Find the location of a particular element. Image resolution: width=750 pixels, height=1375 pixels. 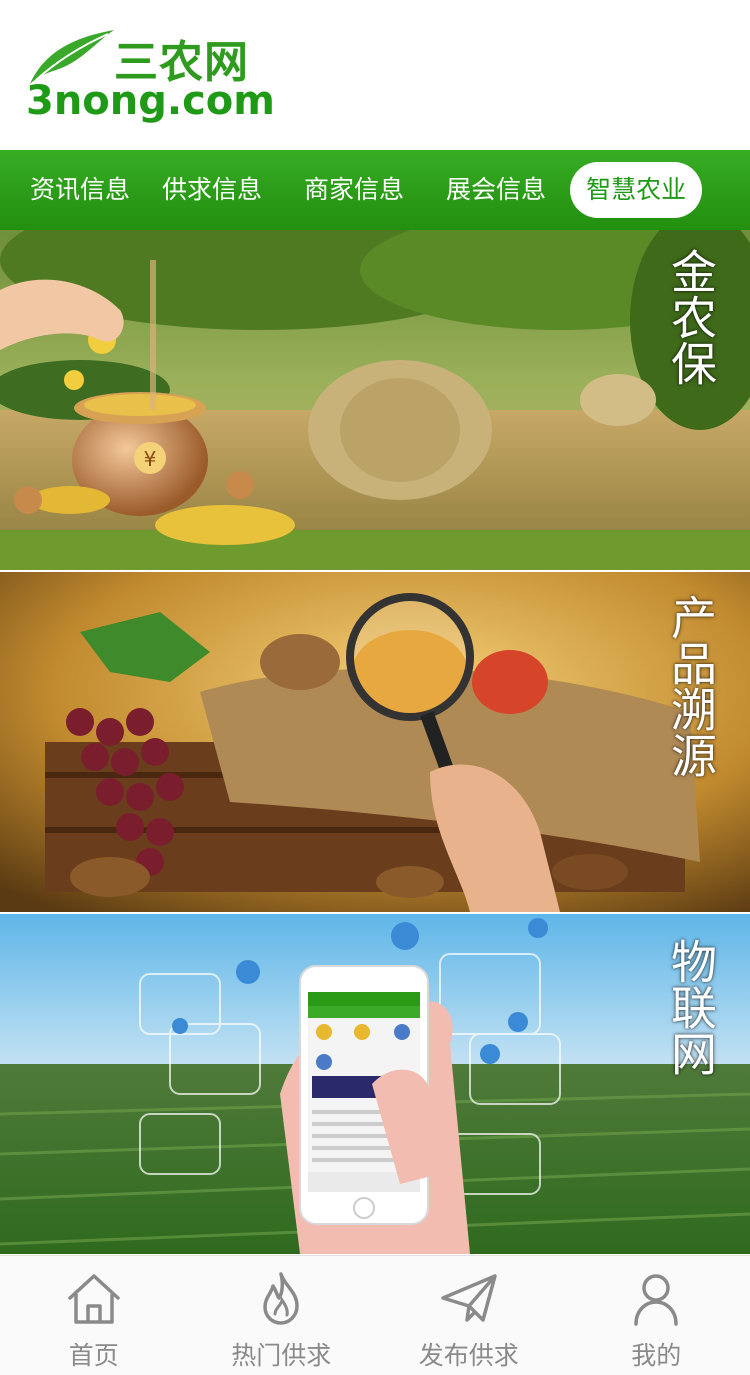

bottom-tab-bar: 首页 热门供求 发布供求 我的 is located at coordinates (375, 1315).